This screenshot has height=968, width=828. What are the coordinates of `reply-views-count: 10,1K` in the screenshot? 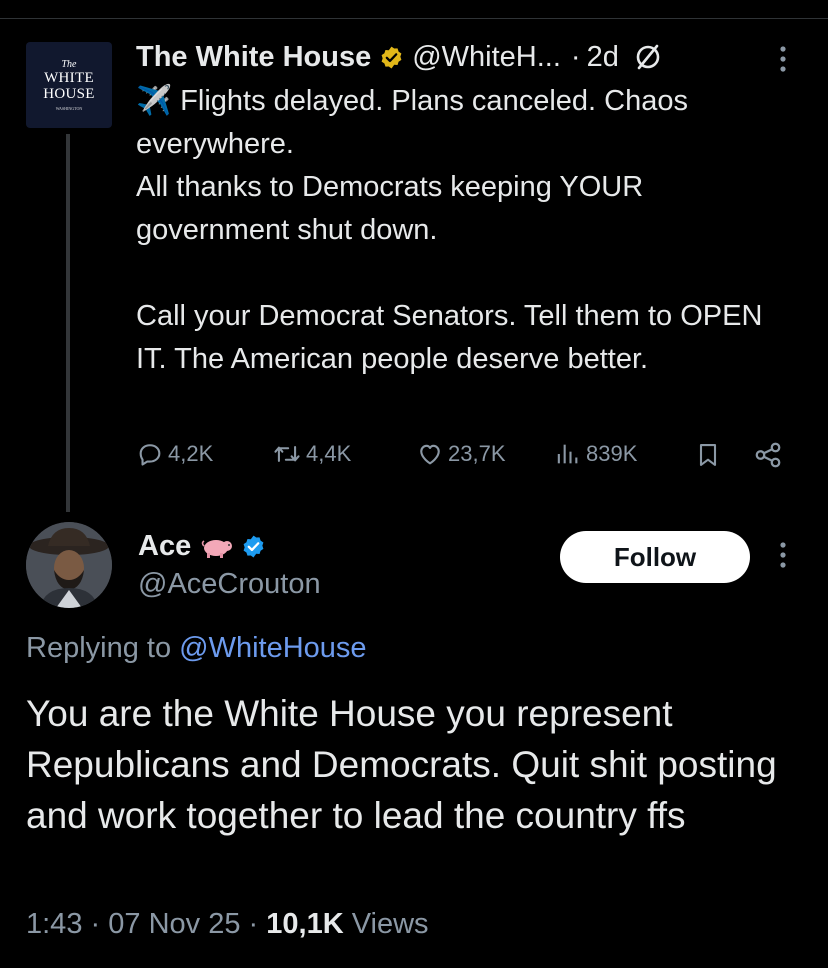 It's located at (305, 924).